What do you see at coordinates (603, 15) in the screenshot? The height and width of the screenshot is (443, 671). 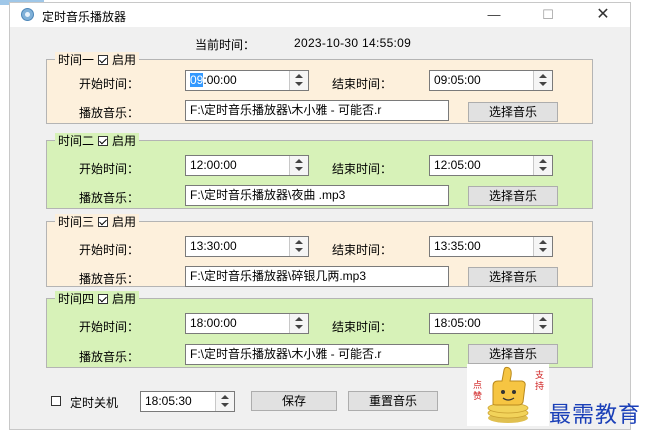 I see `close-button: ✕` at bounding box center [603, 15].